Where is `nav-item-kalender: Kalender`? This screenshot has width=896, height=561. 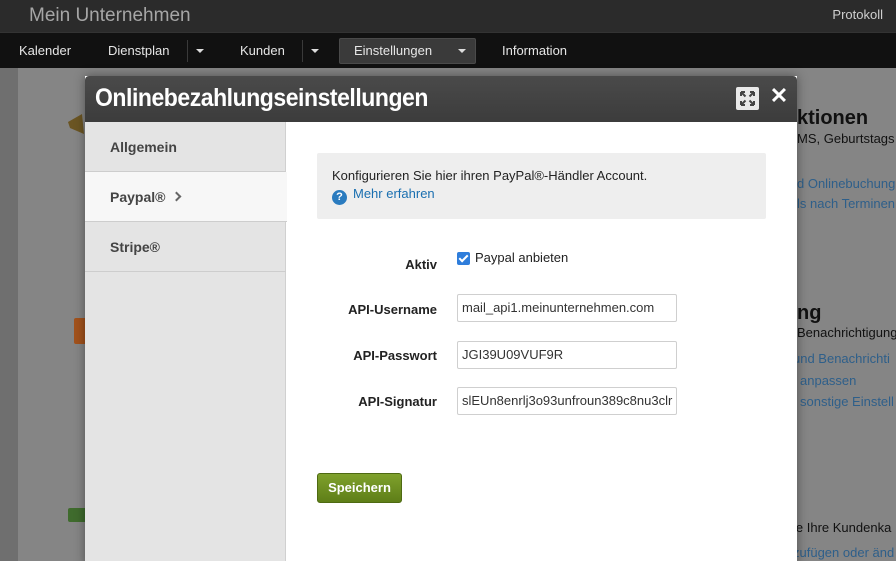 nav-item-kalender: Kalender is located at coordinates (45, 50).